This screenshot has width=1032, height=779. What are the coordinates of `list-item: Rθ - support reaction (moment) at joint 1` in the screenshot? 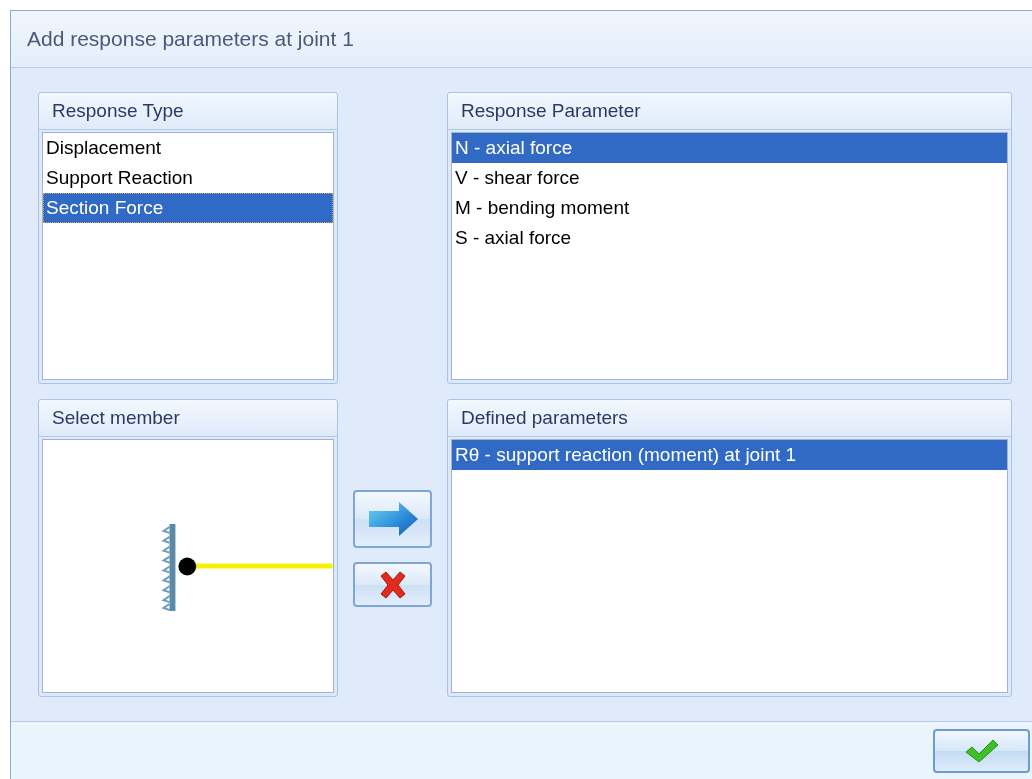 It's located at (729, 455).